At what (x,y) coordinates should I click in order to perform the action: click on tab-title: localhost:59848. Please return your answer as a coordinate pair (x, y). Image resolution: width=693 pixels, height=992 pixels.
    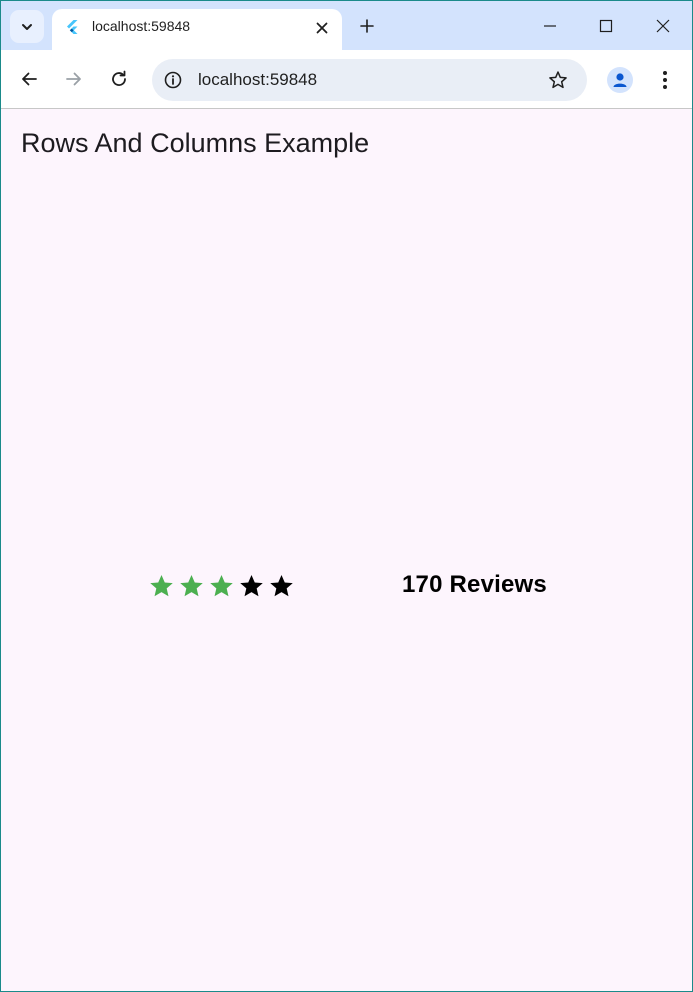
    Looking at the image, I should click on (141, 26).